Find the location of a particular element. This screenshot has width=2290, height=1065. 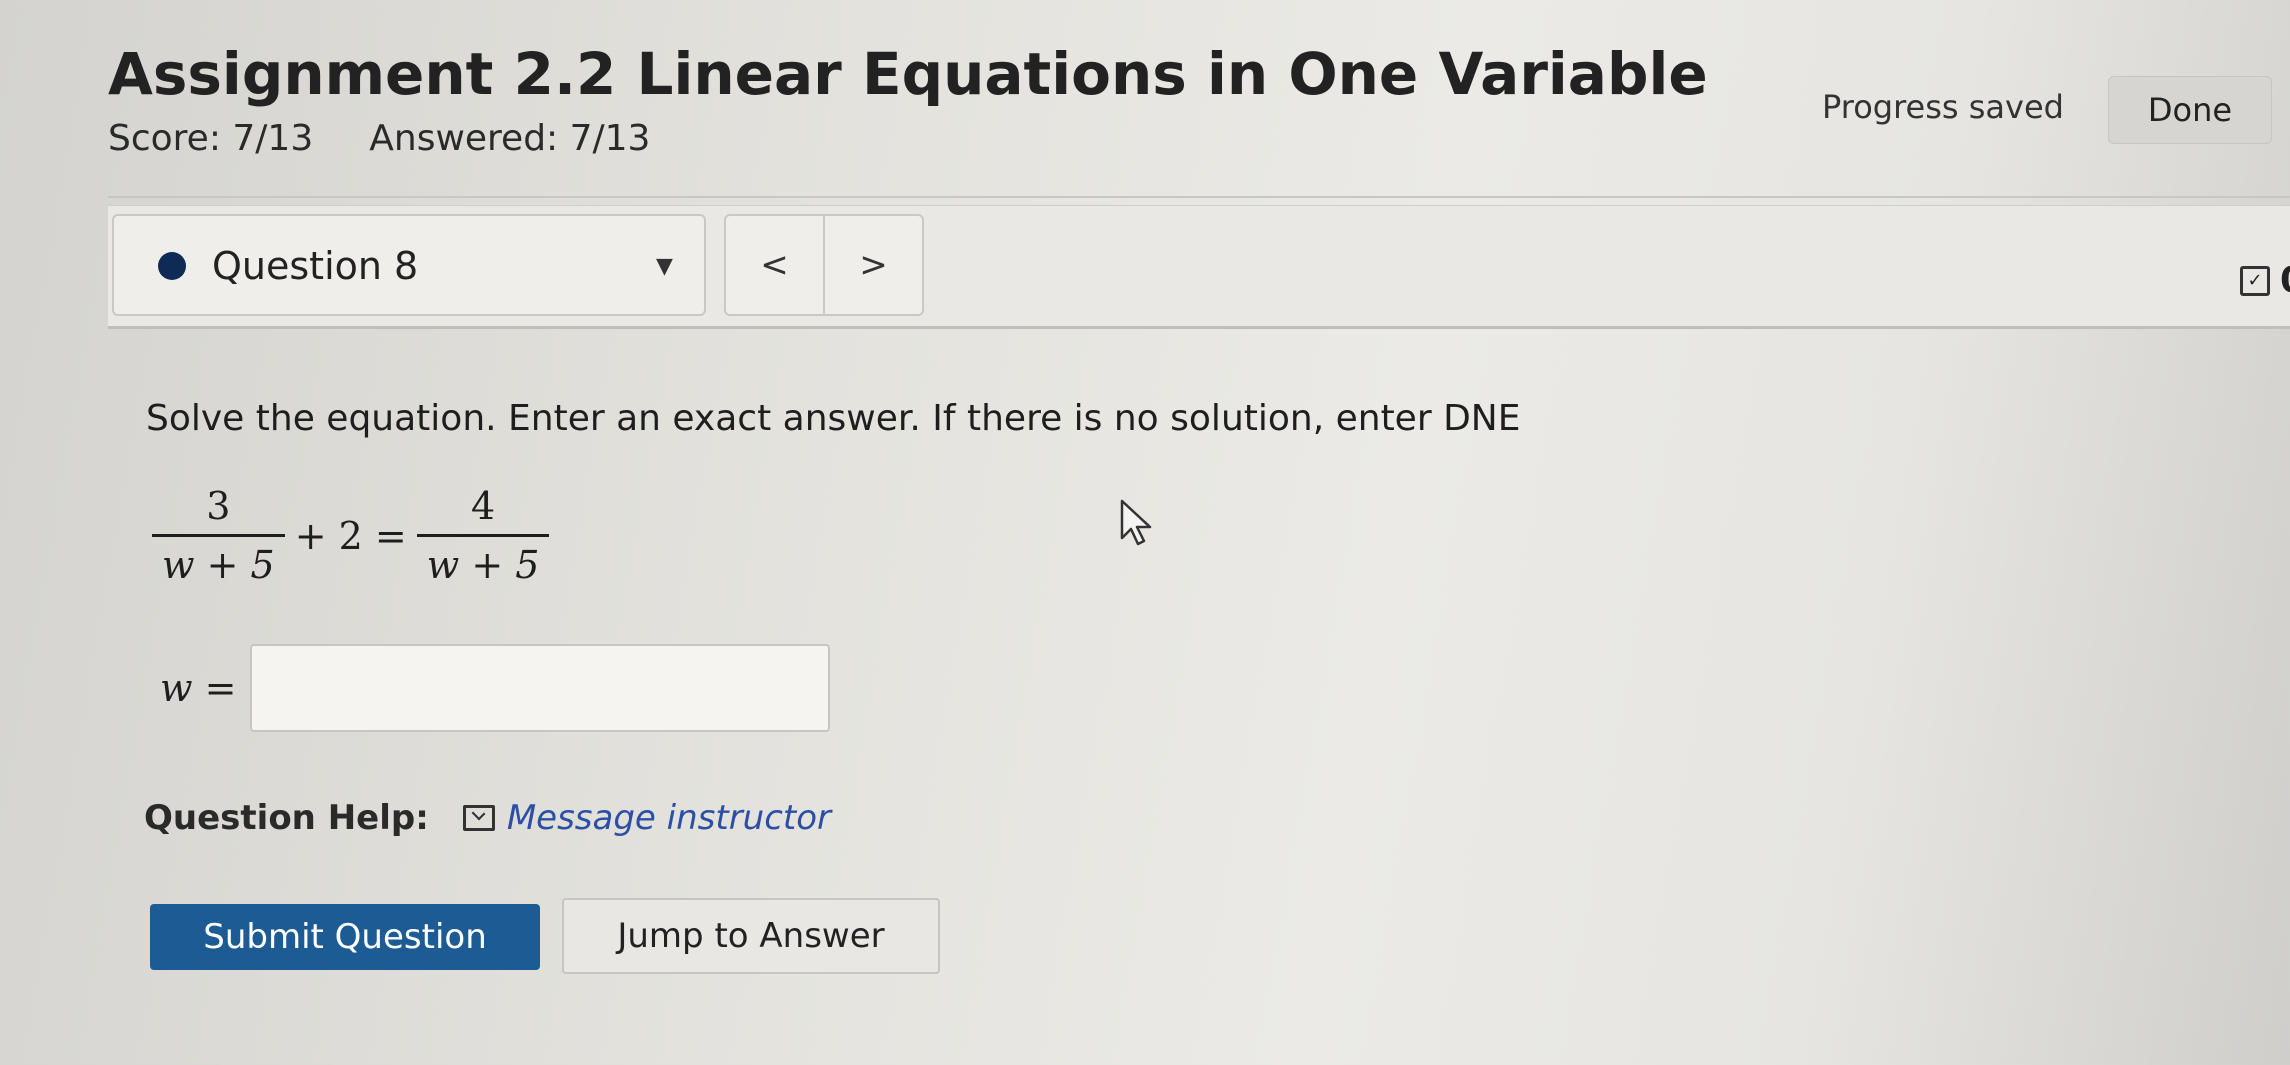

question-selector-label: Question 8 is located at coordinates (315, 266).